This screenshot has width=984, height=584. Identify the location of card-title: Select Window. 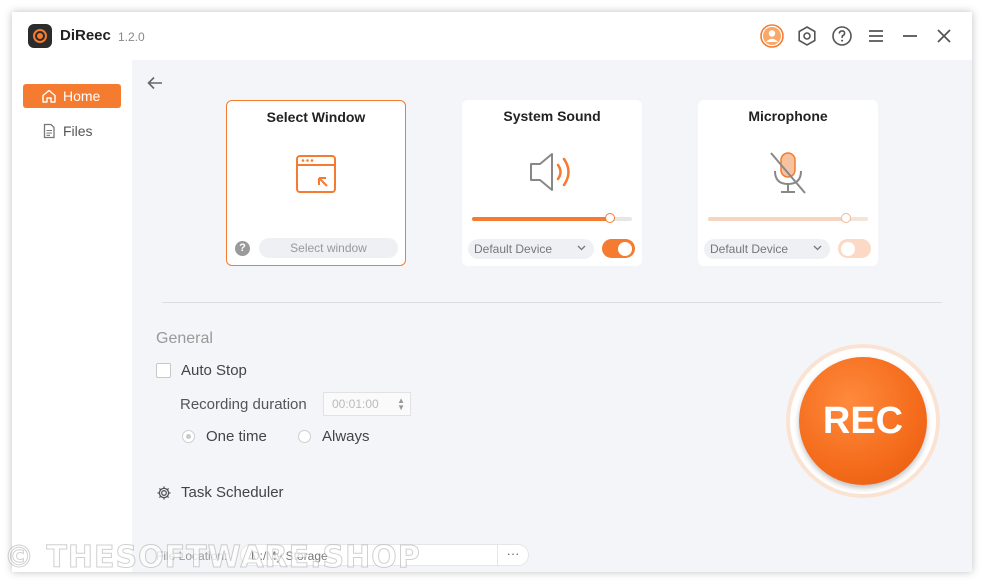
(316, 117).